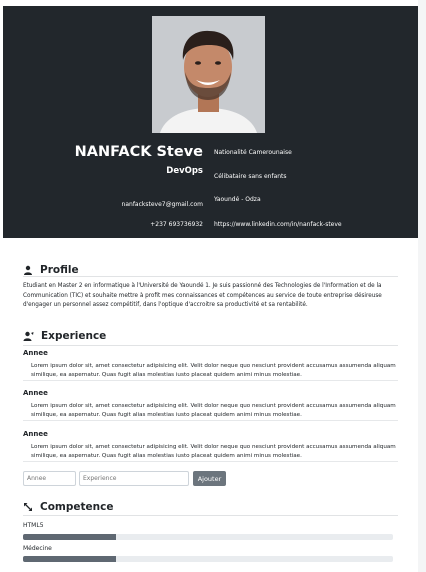 Image resolution: width=426 pixels, height=572 pixels. Describe the element at coordinates (37, 548) in the screenshot. I see `skill-name: Médecine` at that location.